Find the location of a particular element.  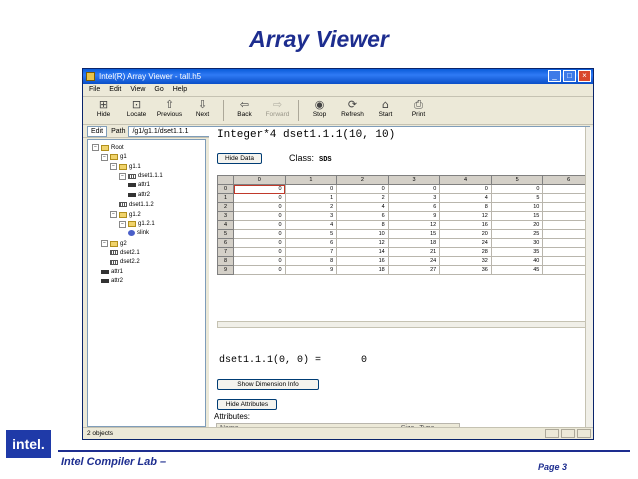

grid-row-header: 5 is located at coordinates (225, 234).